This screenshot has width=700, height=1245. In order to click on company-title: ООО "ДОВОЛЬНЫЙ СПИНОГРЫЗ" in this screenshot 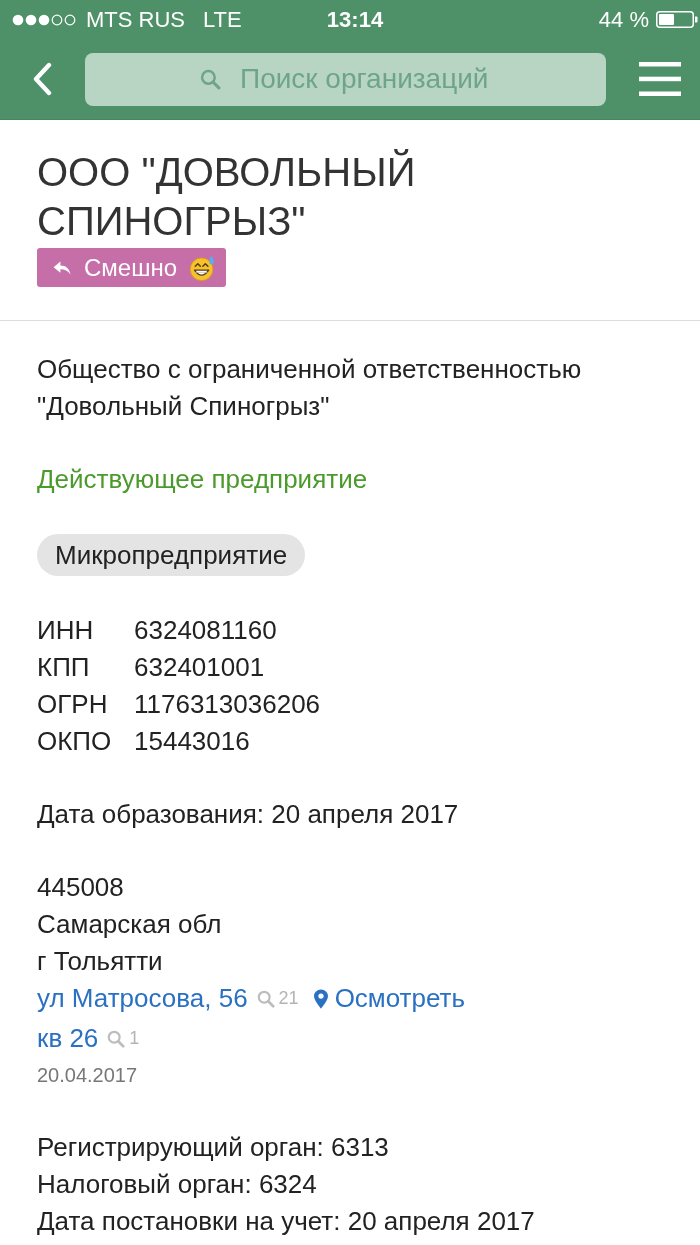, I will do `click(227, 196)`.